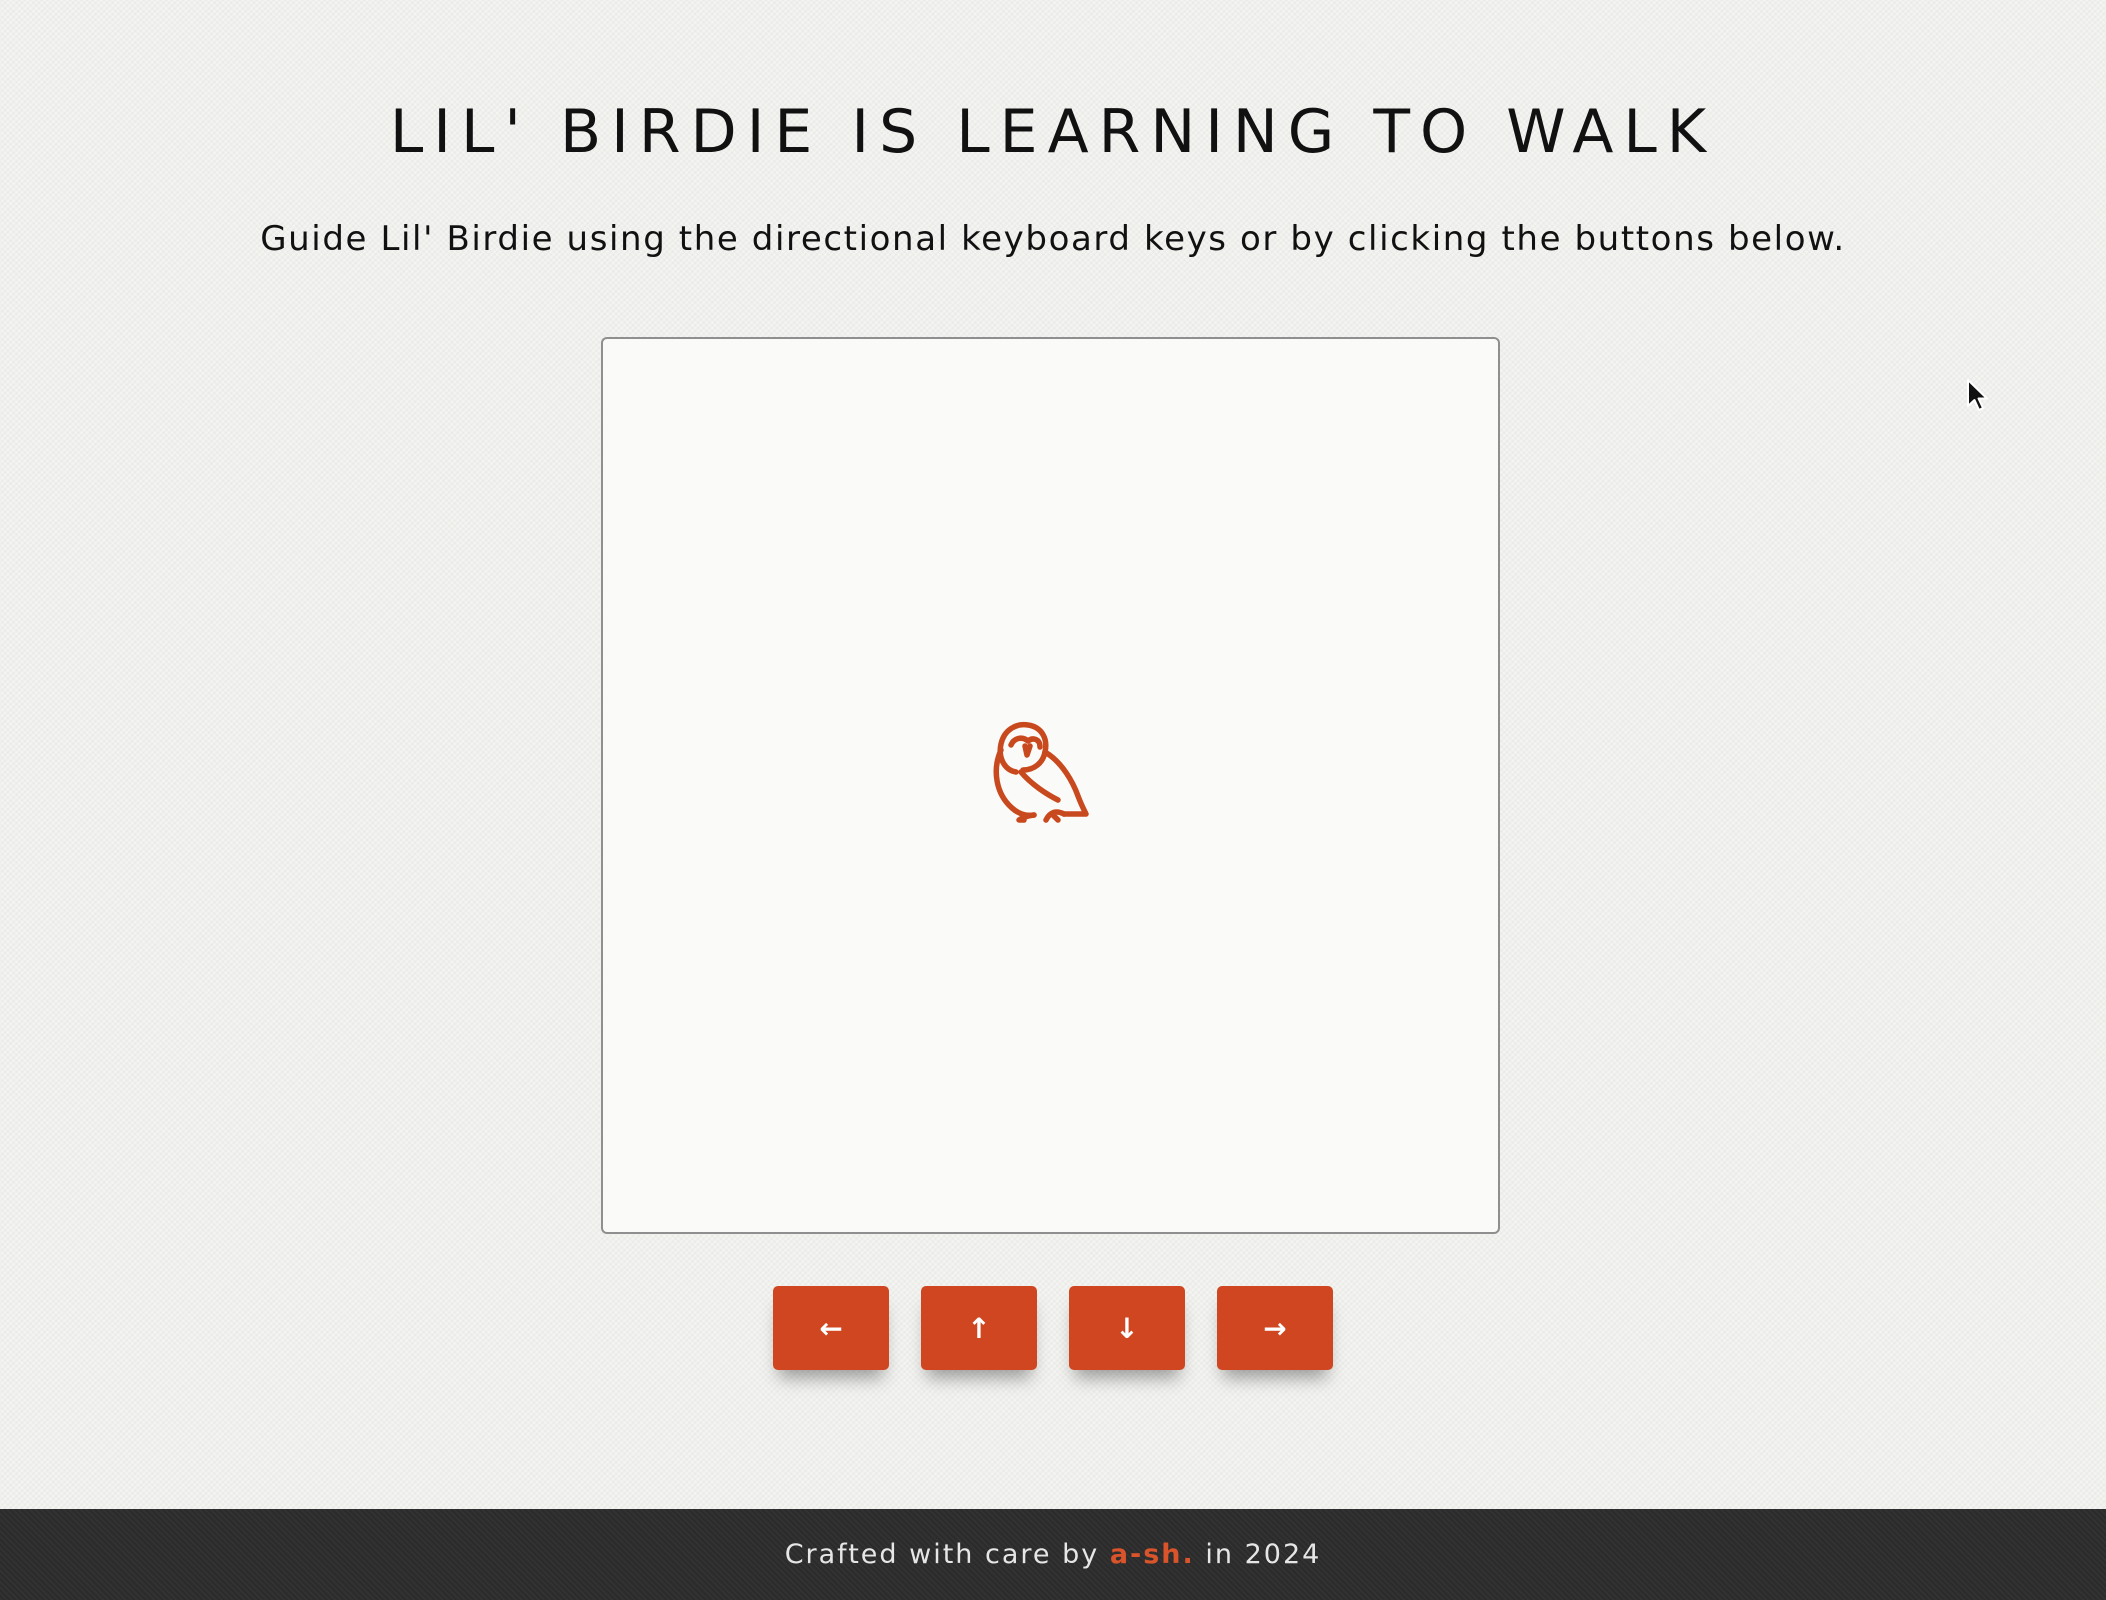 The image size is (2106, 1600). I want to click on mouse-cursor-icon, so click(1977, 395).